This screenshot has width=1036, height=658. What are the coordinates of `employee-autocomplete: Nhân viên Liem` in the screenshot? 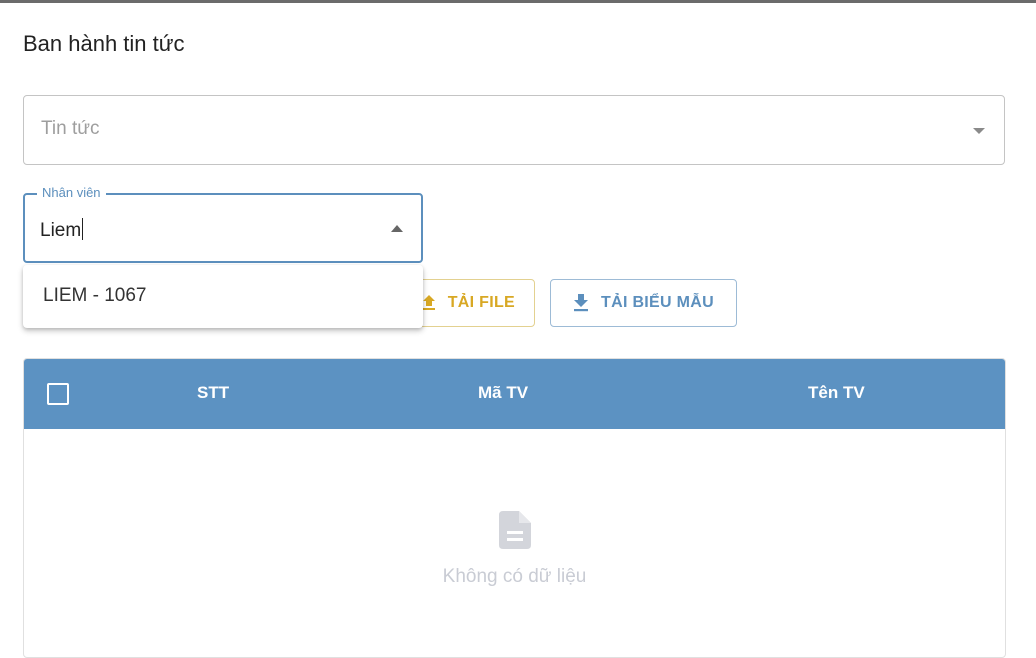 It's located at (223, 224).